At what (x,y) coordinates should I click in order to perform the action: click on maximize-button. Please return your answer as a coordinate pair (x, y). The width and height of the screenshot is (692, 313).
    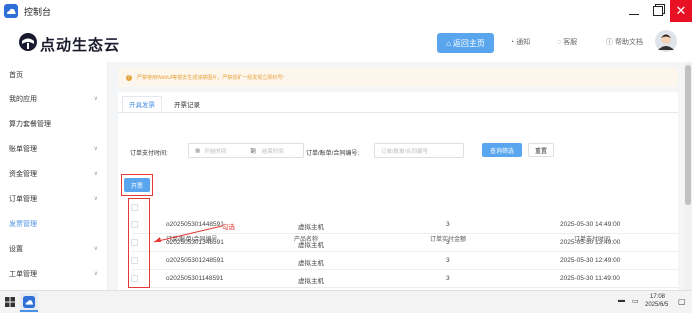
    Looking at the image, I should click on (658, 11).